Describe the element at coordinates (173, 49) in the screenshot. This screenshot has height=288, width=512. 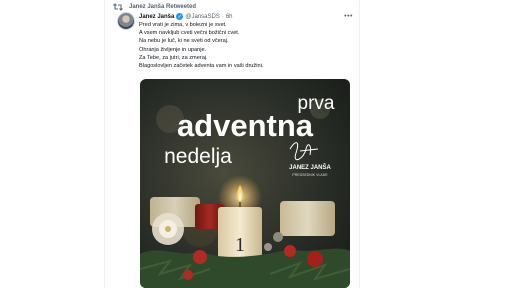
I see `tweet-text-line: Ohranja življenje in upanje.` at that location.